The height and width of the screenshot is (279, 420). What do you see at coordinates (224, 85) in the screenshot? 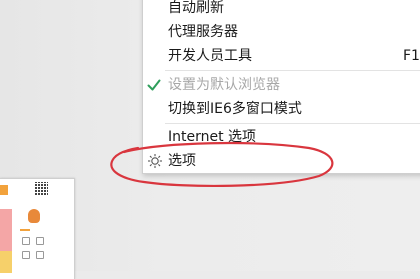
I see `menu-item-set-default-browser: 设置为默认浏览器` at bounding box center [224, 85].